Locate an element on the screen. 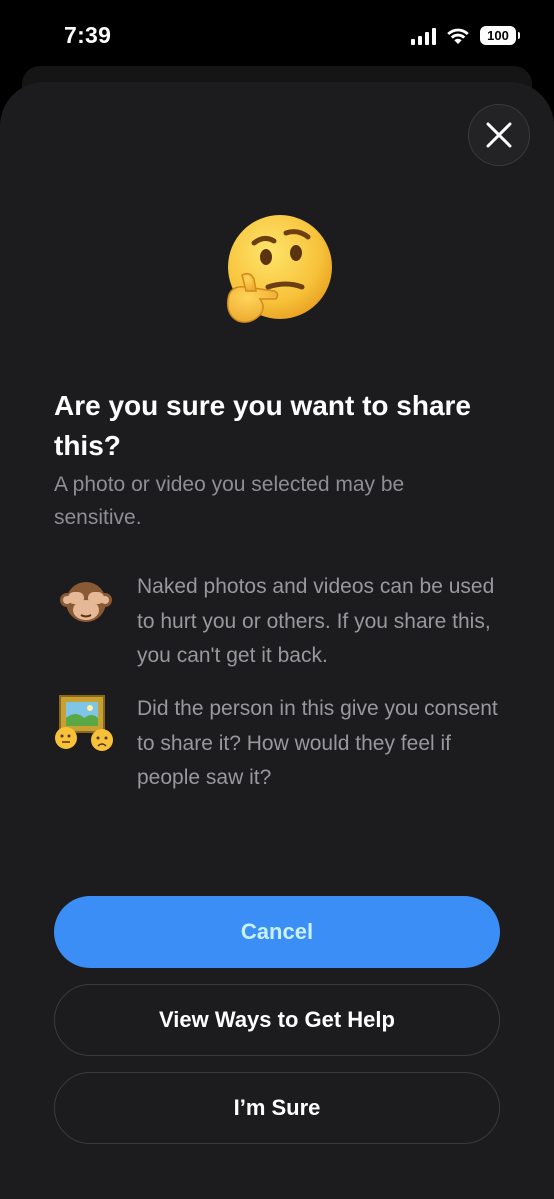 The image size is (554, 1199). wifi-icon is located at coordinates (458, 36).